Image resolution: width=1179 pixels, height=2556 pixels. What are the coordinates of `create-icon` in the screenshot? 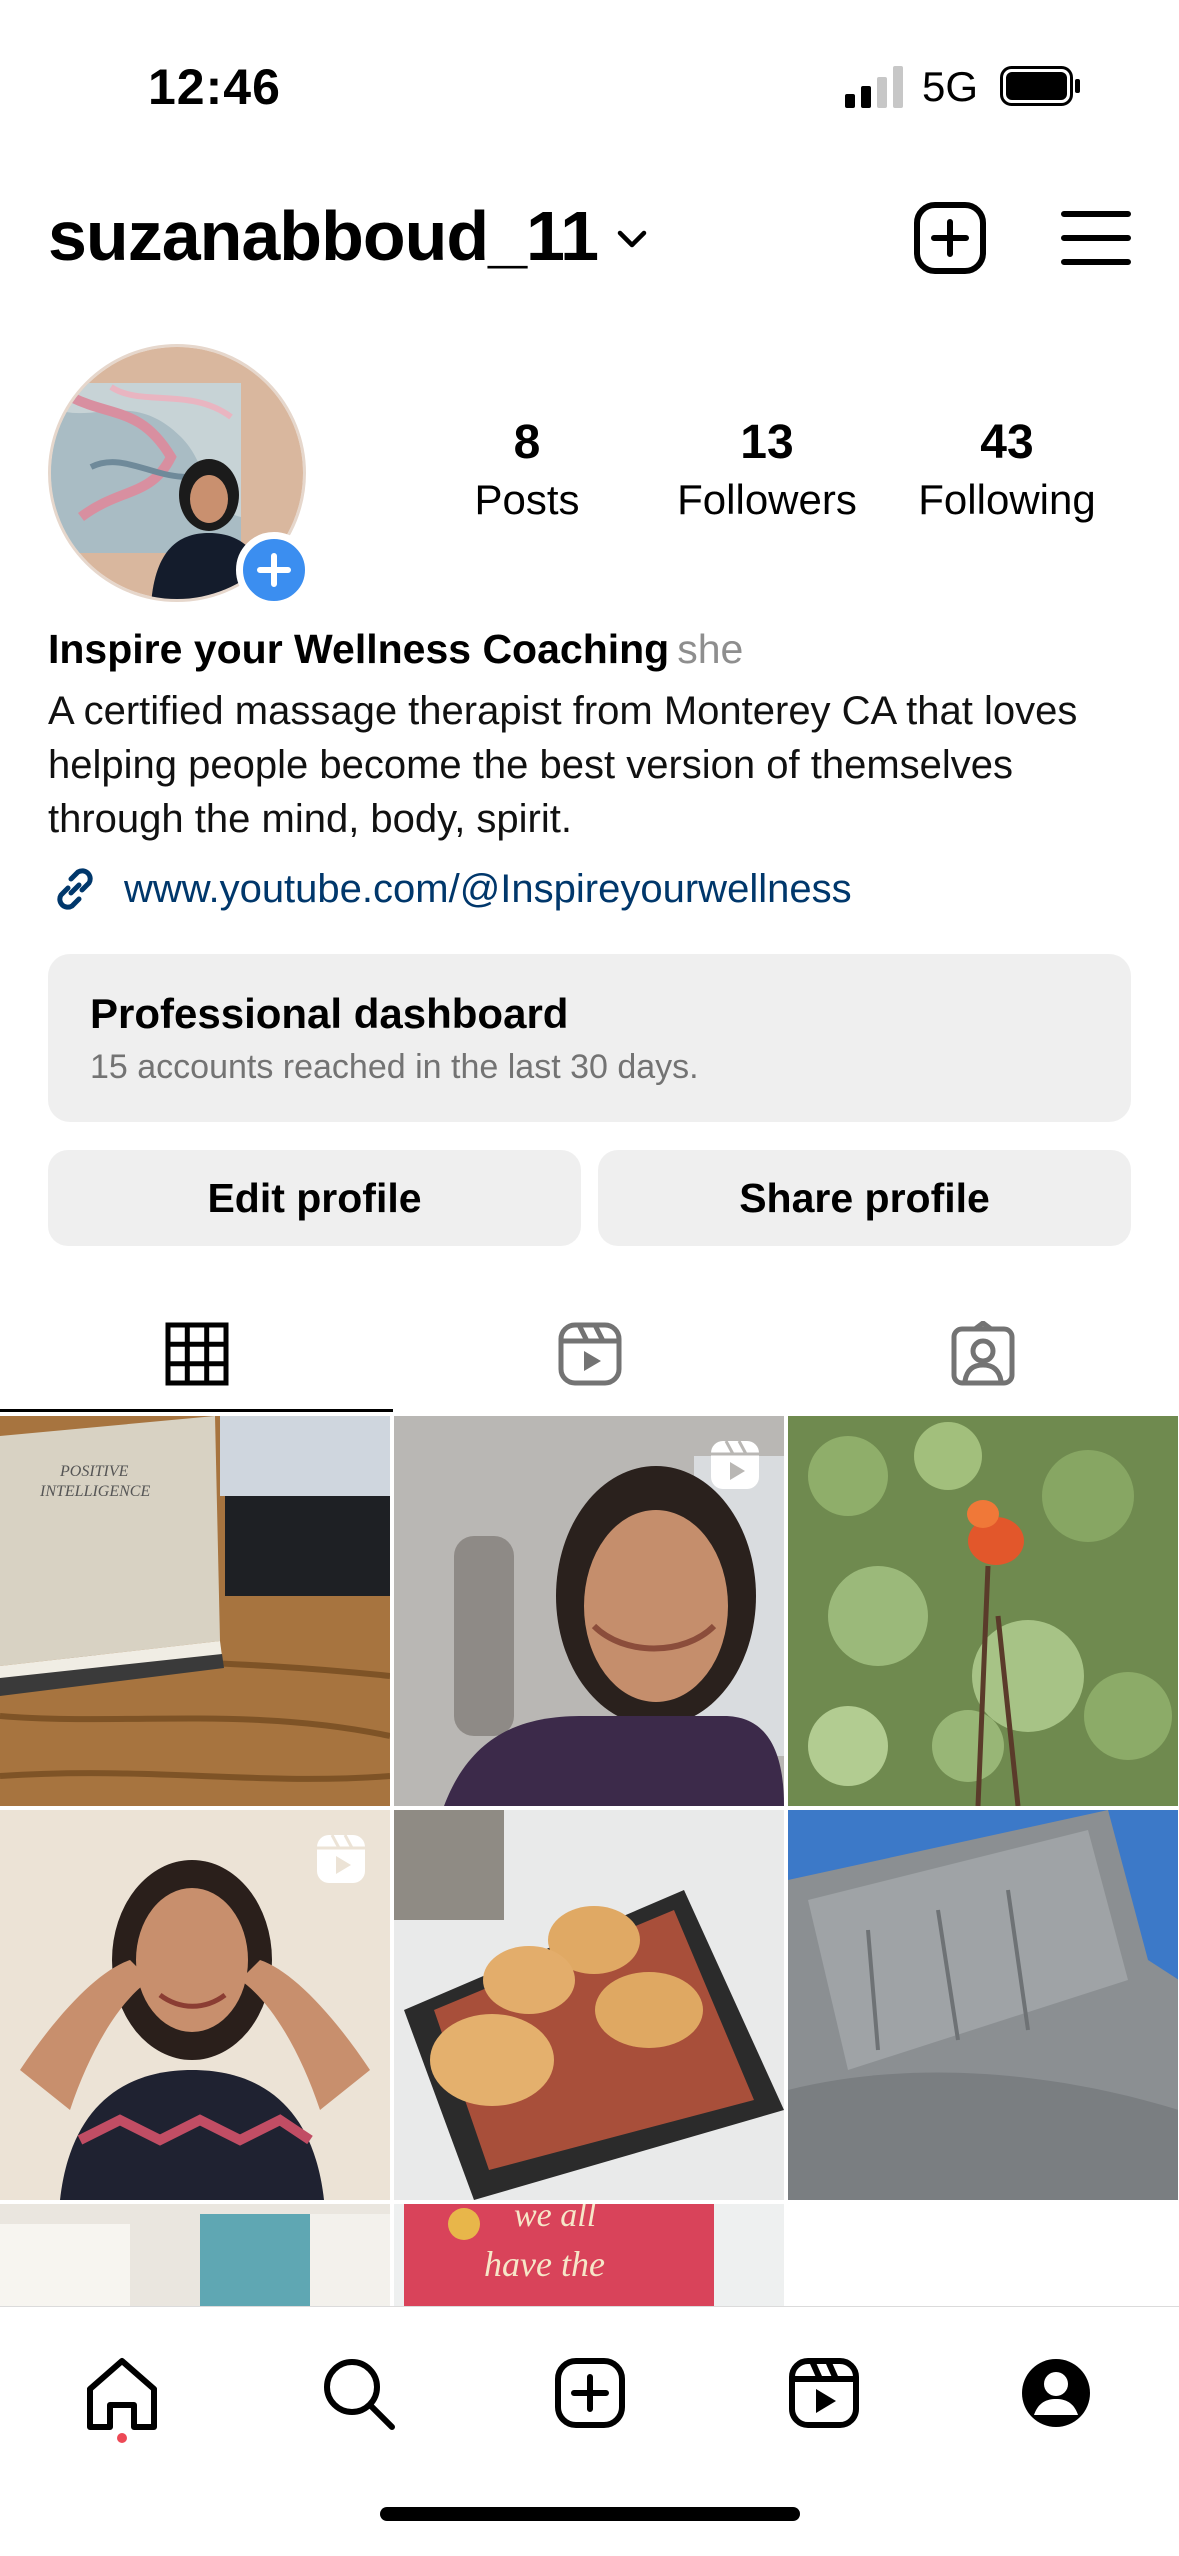 It's located at (590, 2393).